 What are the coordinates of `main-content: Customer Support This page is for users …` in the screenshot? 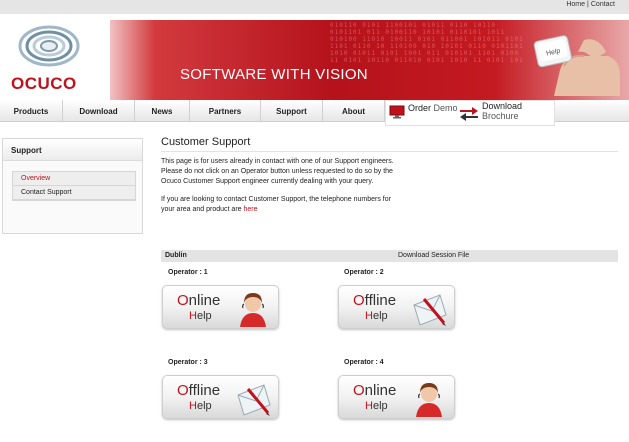 It's located at (389, 175).